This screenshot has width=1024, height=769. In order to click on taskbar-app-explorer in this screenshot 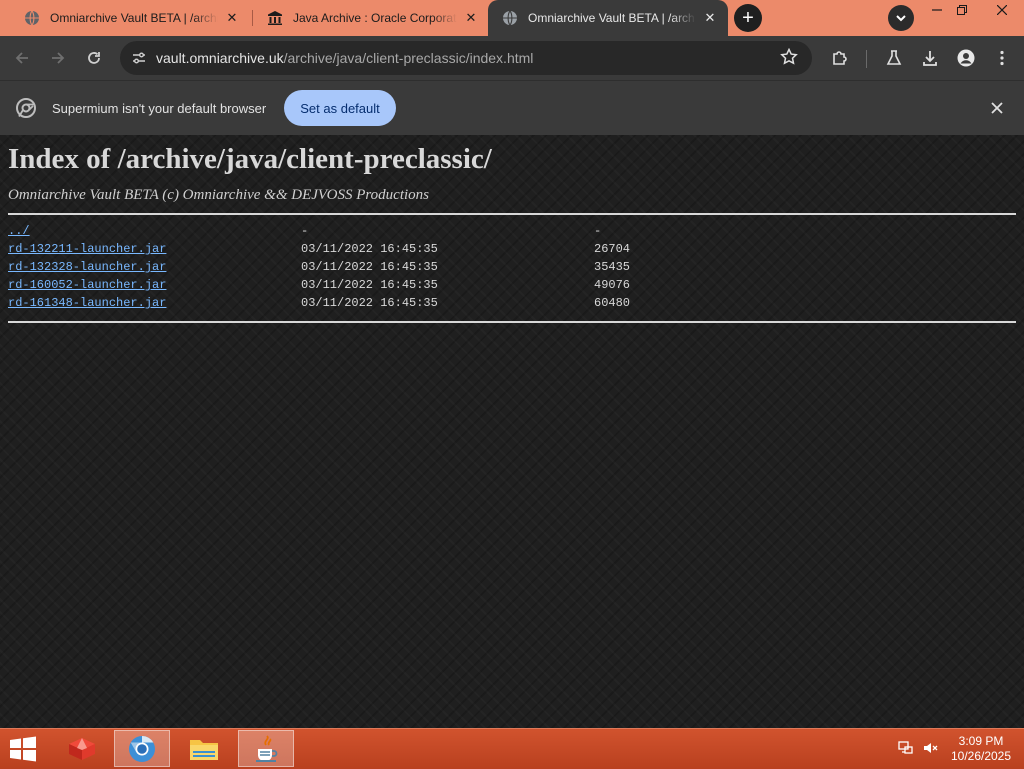, I will do `click(204, 748)`.